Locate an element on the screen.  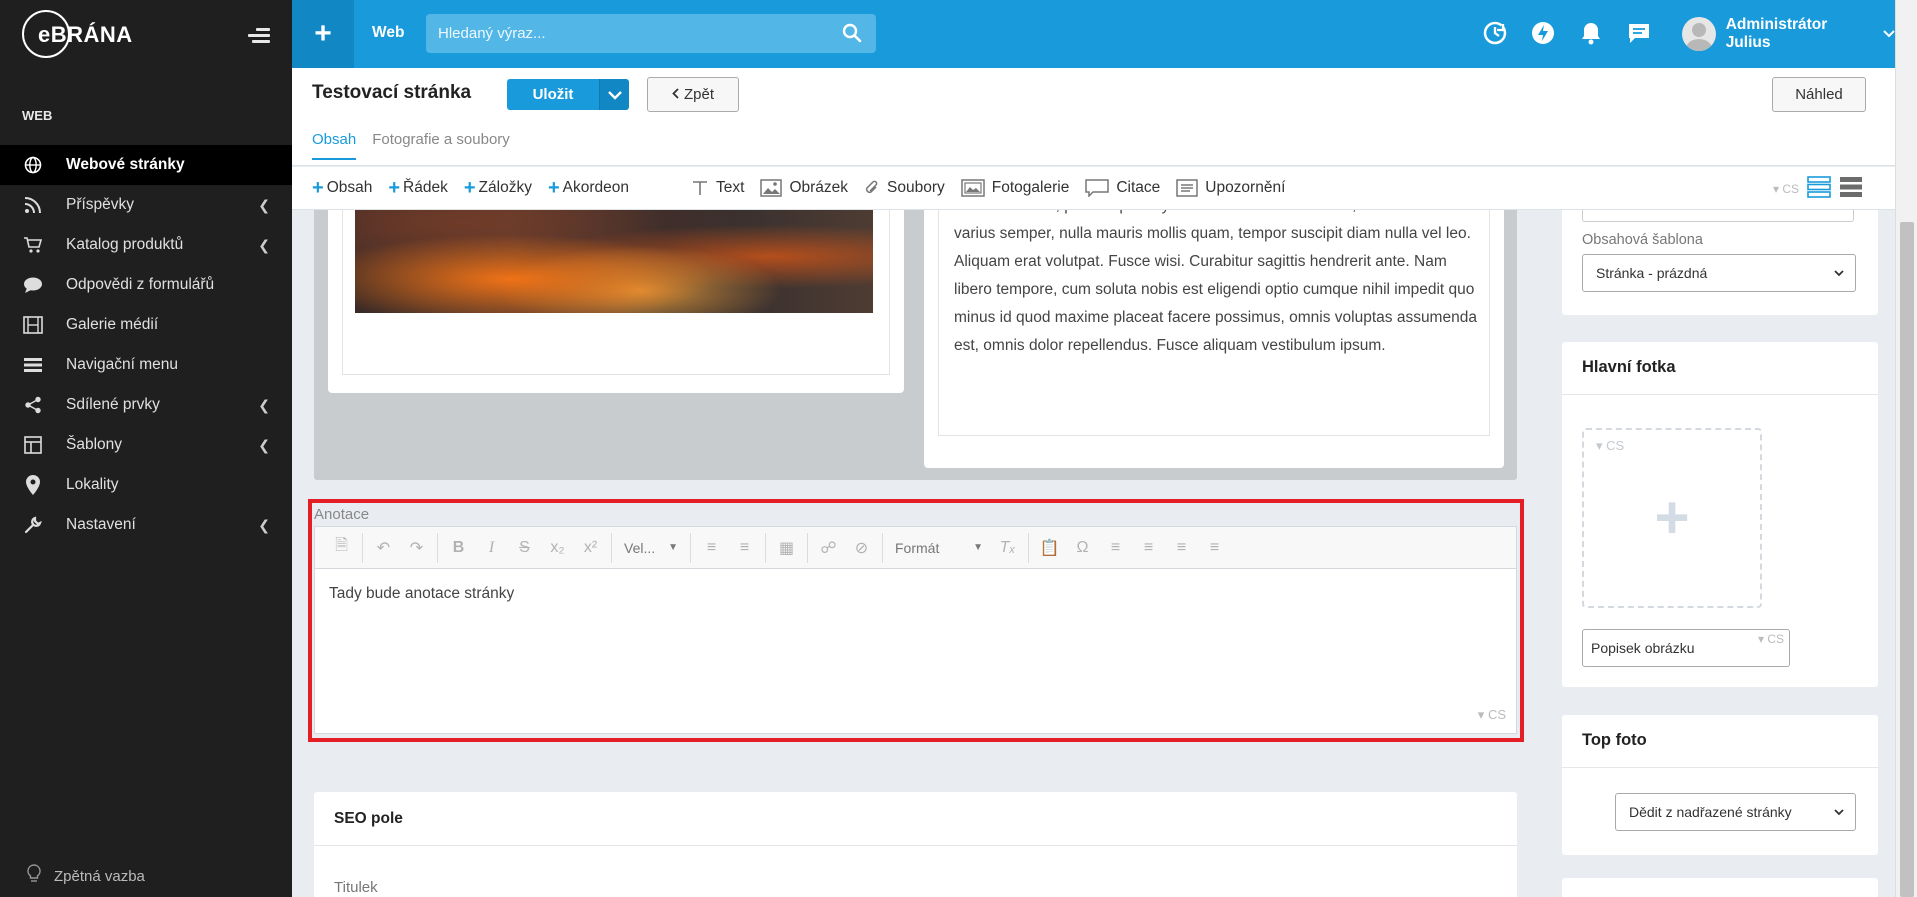
lightbulb-icon is located at coordinates (34, 876).